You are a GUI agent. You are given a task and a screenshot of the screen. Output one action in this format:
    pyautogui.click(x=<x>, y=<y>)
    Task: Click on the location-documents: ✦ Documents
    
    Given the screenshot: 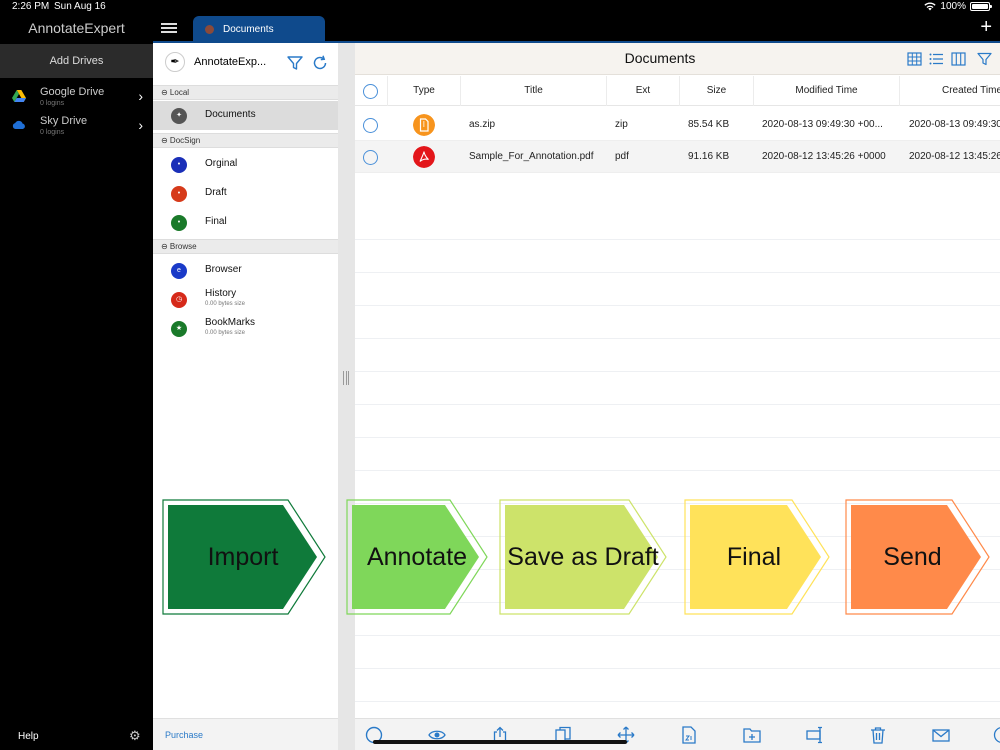 What is the action you would take?
    pyautogui.click(x=245, y=115)
    